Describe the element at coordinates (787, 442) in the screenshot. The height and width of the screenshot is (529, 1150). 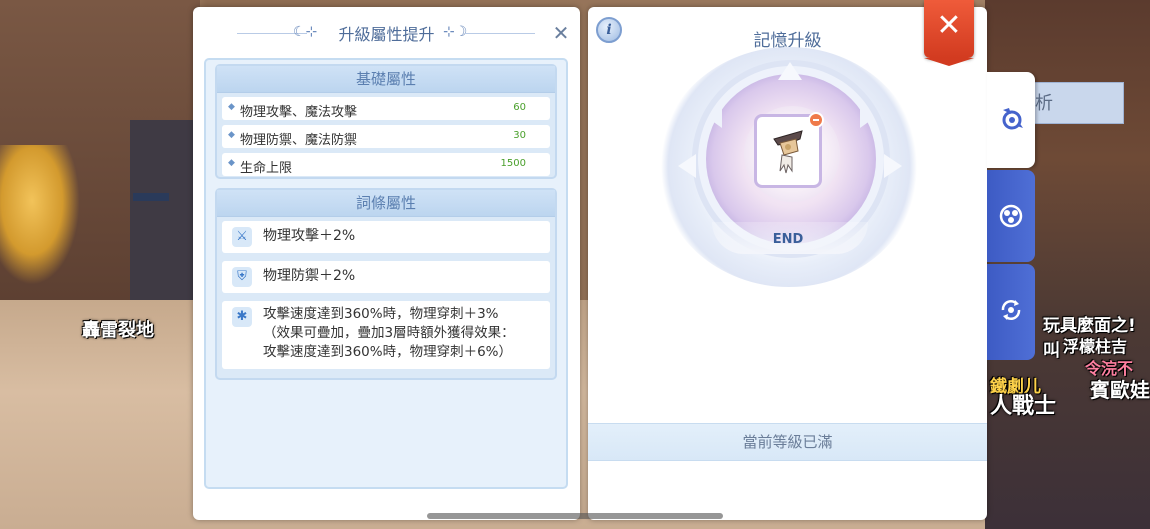
I see `level-status-bar: 當前等級已滿` at that location.